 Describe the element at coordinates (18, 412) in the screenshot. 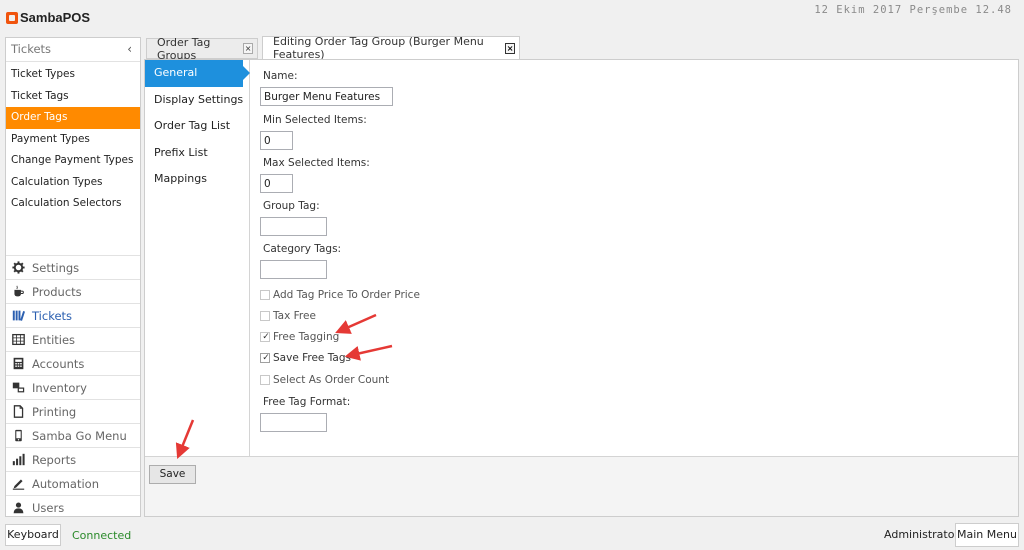

I see `document-icon` at that location.